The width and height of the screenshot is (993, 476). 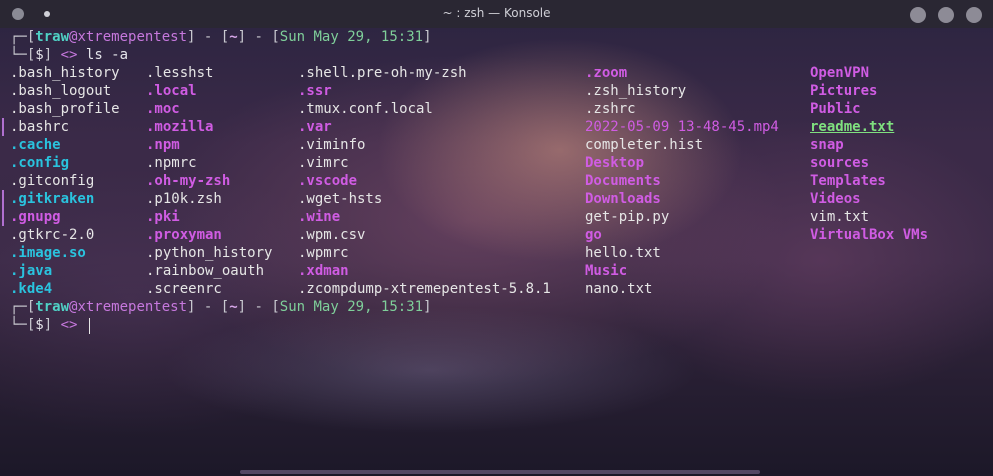 I want to click on file-entry: .rainbow_oauth, so click(x=205, y=271).